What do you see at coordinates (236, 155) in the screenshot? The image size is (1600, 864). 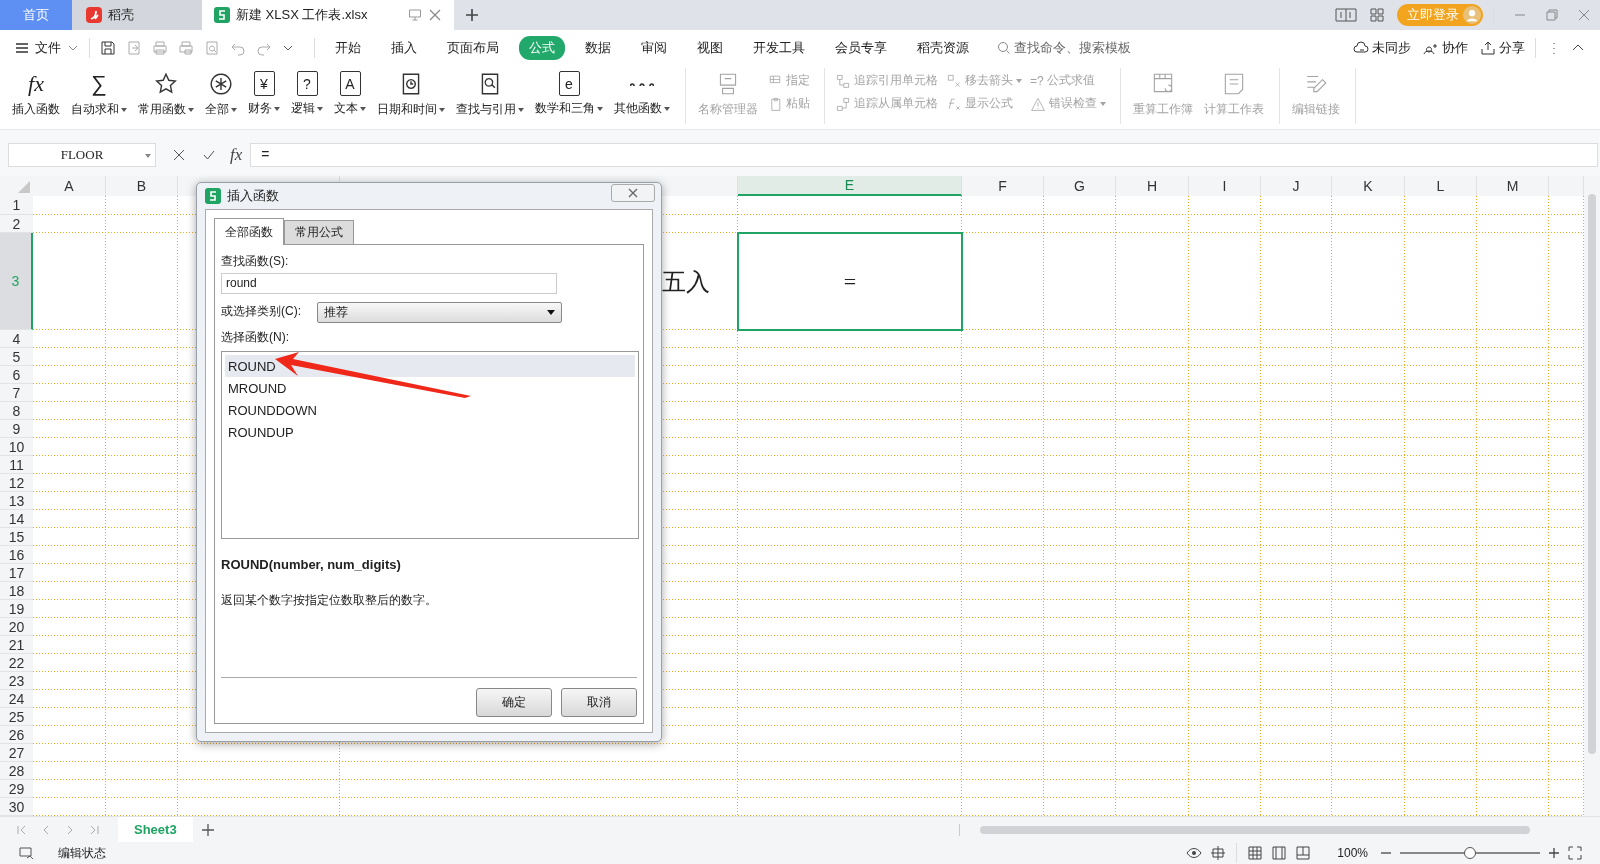 I see `insert-function-button: fx` at bounding box center [236, 155].